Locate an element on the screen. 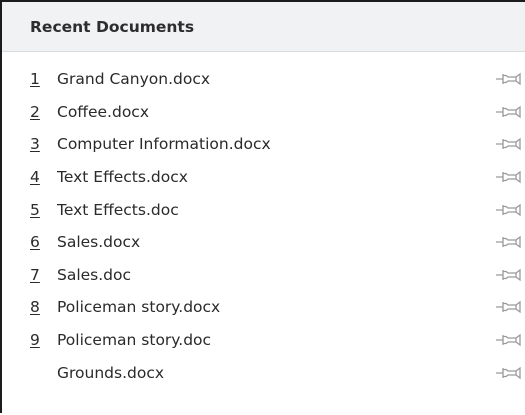 The height and width of the screenshot is (415, 525). recent-document-item: 9 Policeman story.doc is located at coordinates (263, 340).